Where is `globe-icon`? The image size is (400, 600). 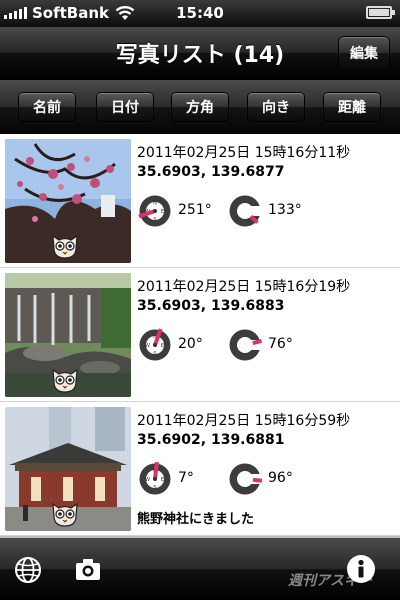 globe-icon is located at coordinates (28, 570).